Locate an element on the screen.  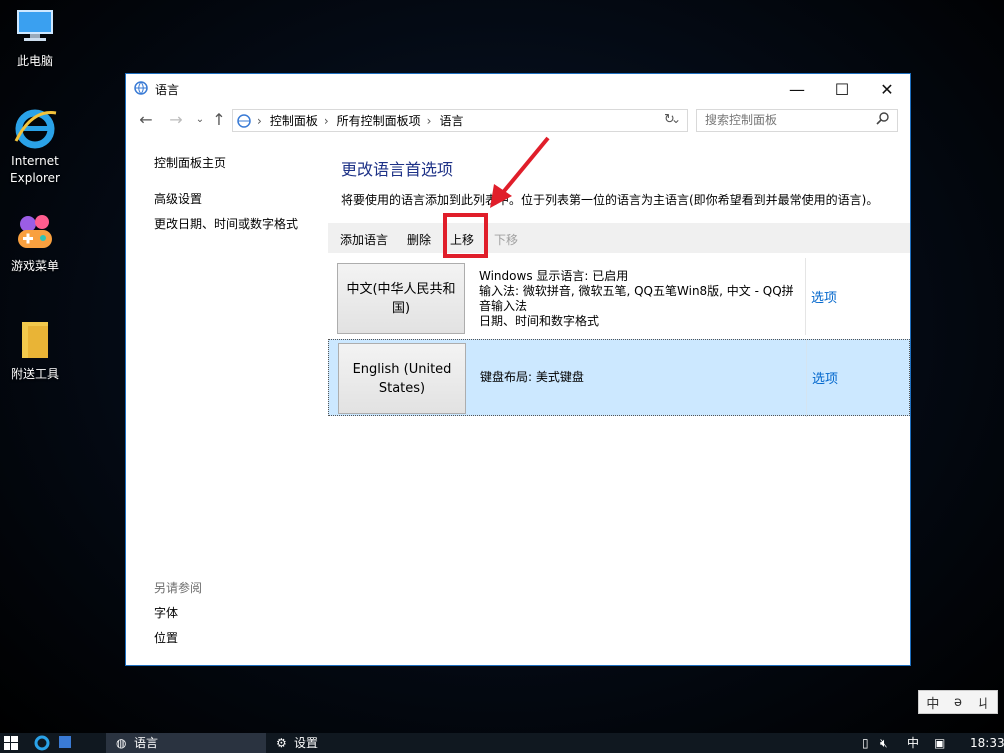
breadcrumb-all-items: 所有控制面板项 is located at coordinates (379, 120).